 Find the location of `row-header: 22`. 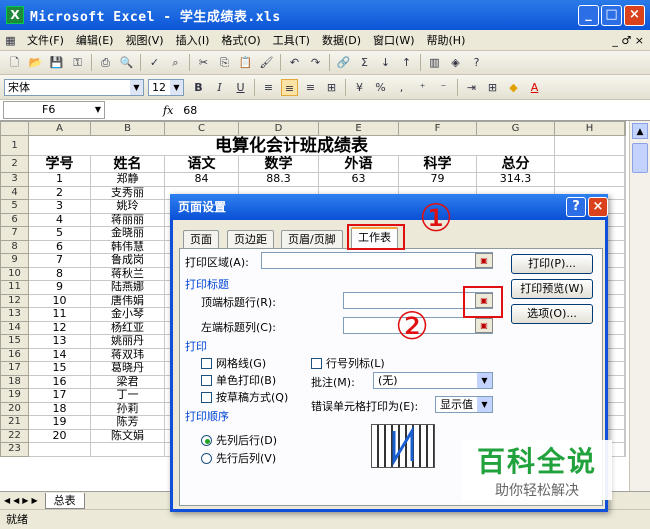

row-header: 22 is located at coordinates (14, 435).